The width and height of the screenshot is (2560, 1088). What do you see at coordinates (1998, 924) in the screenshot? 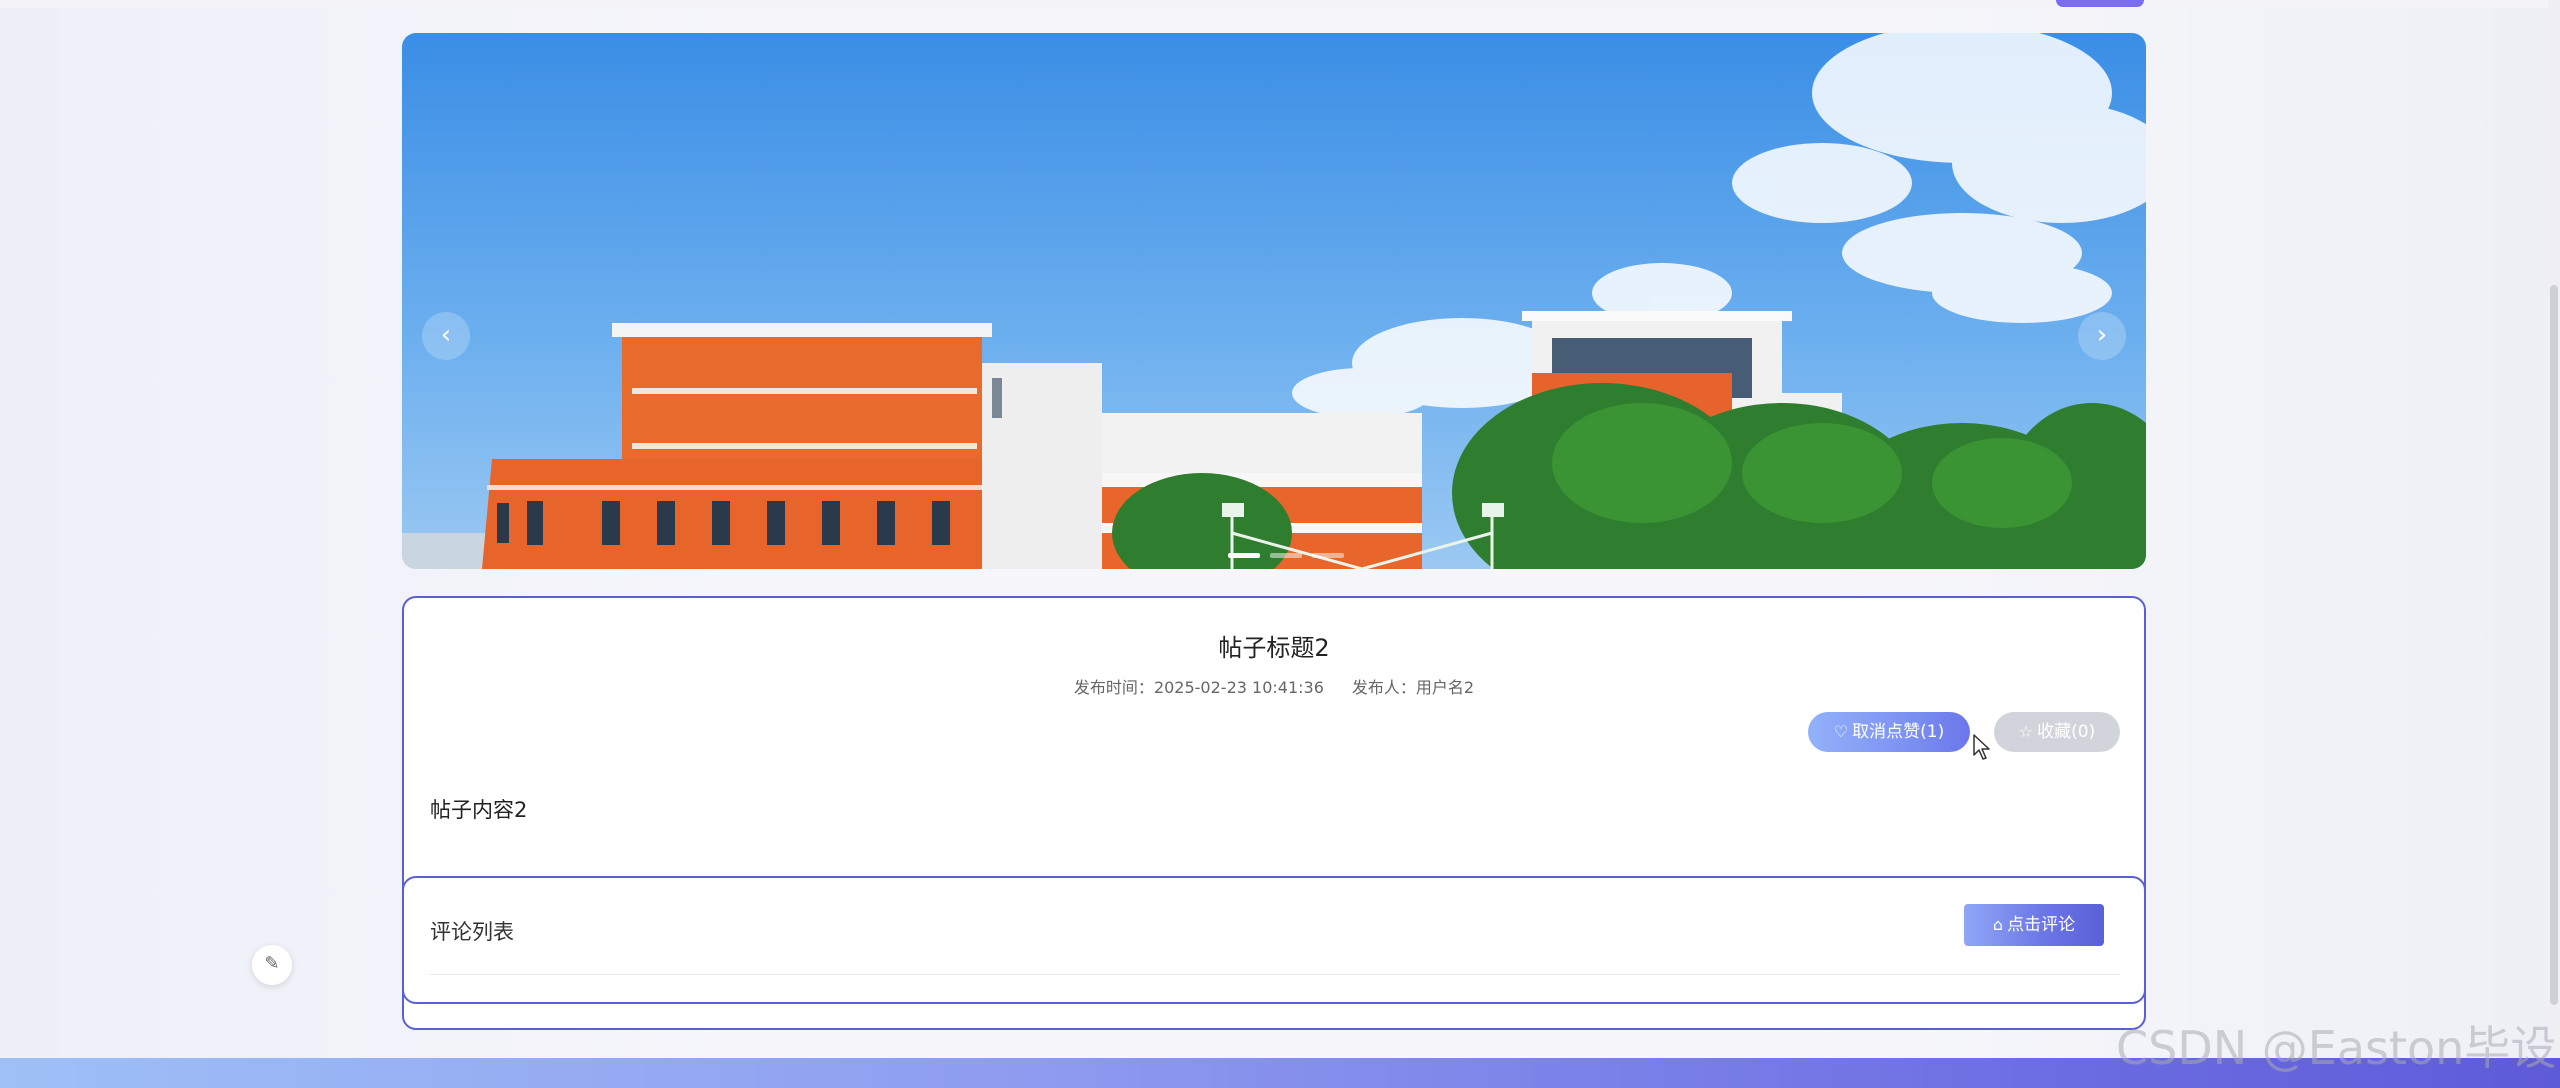
I see `comment-icon: ⌂` at bounding box center [1998, 924].